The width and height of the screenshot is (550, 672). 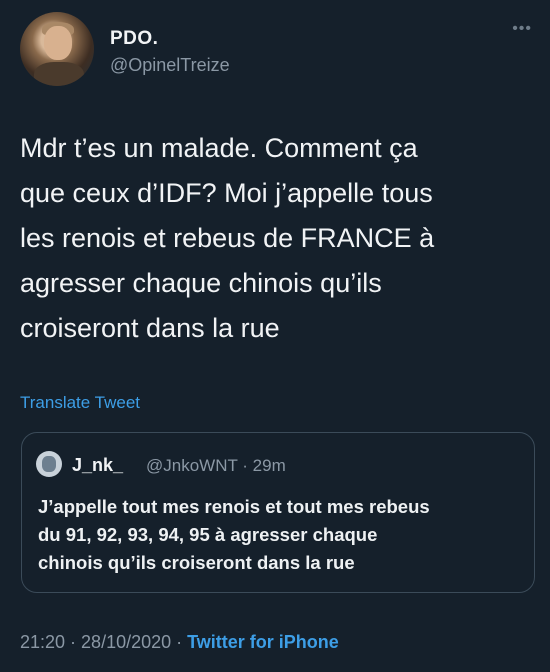 What do you see at coordinates (263, 642) in the screenshot?
I see `tweet-source-link: Twitter for iPhone` at bounding box center [263, 642].